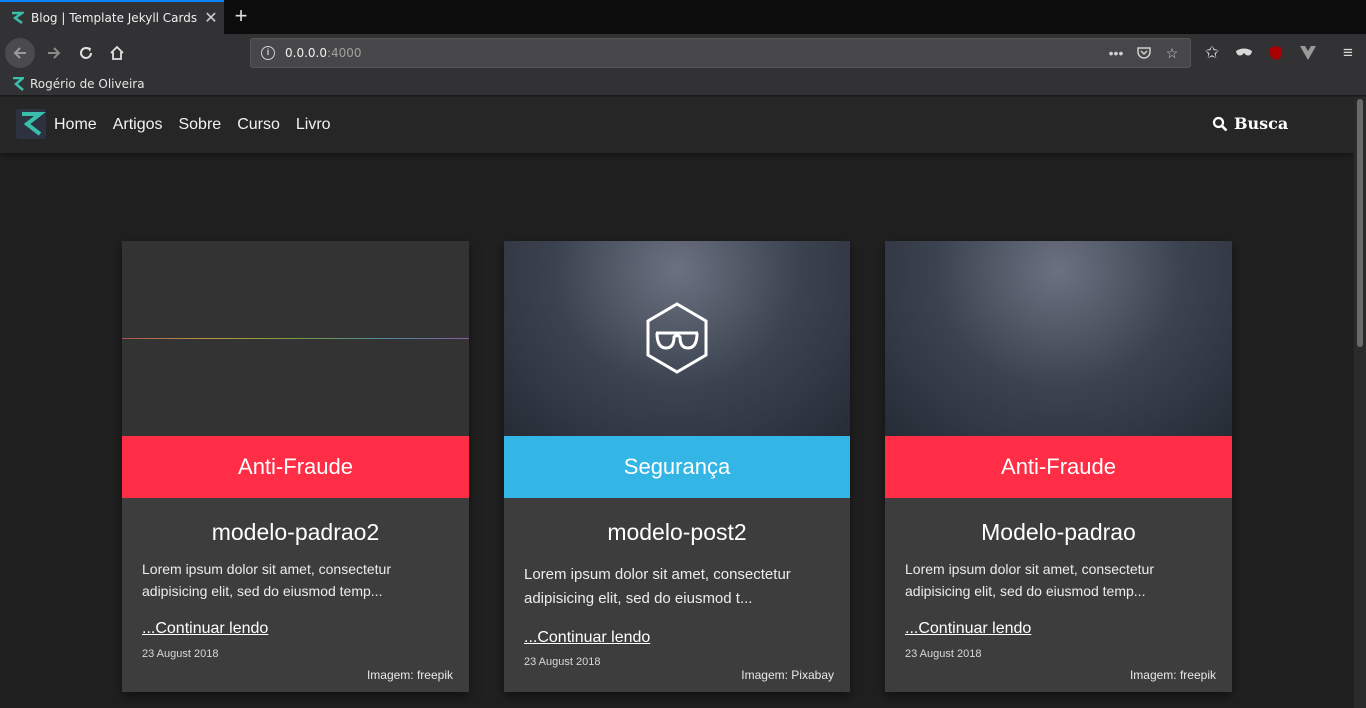 The height and width of the screenshot is (708, 1366). I want to click on site-favicon-icon, so click(18, 18).